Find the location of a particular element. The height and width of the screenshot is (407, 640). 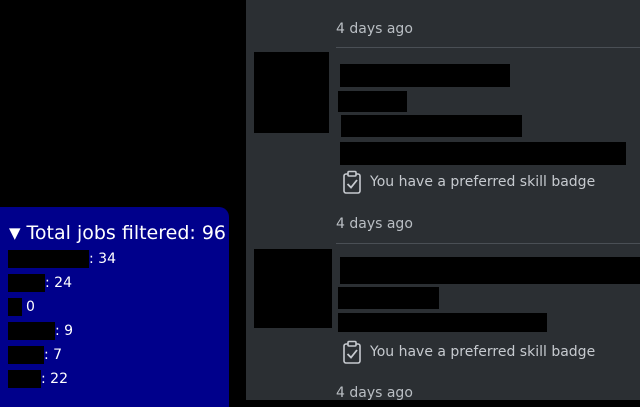

filter-count-row: : 24 is located at coordinates (40, 283).